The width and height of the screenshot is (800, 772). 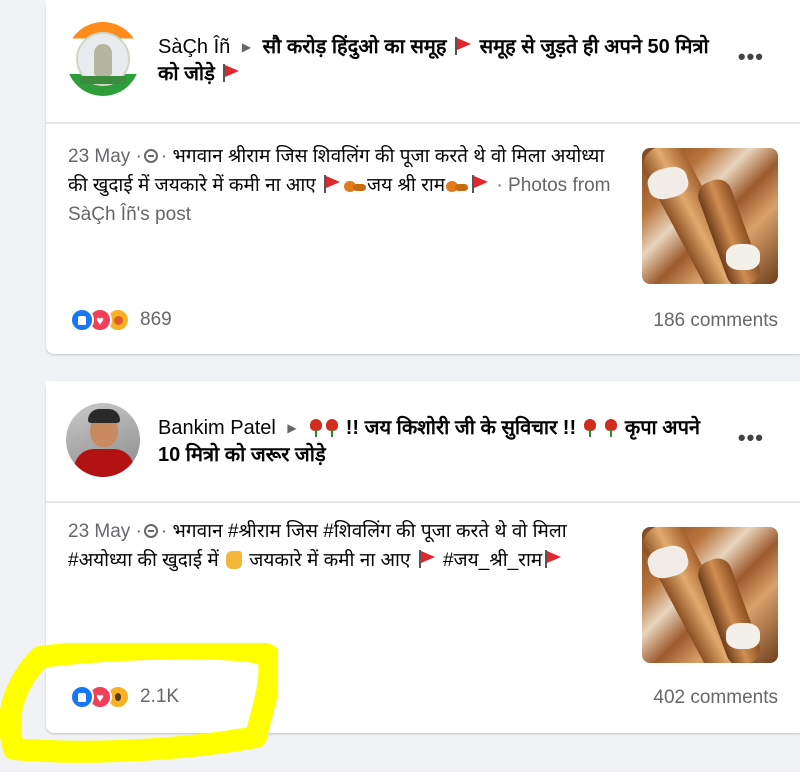 I want to click on post-text-continued: जय श्री राम, so click(x=406, y=185).